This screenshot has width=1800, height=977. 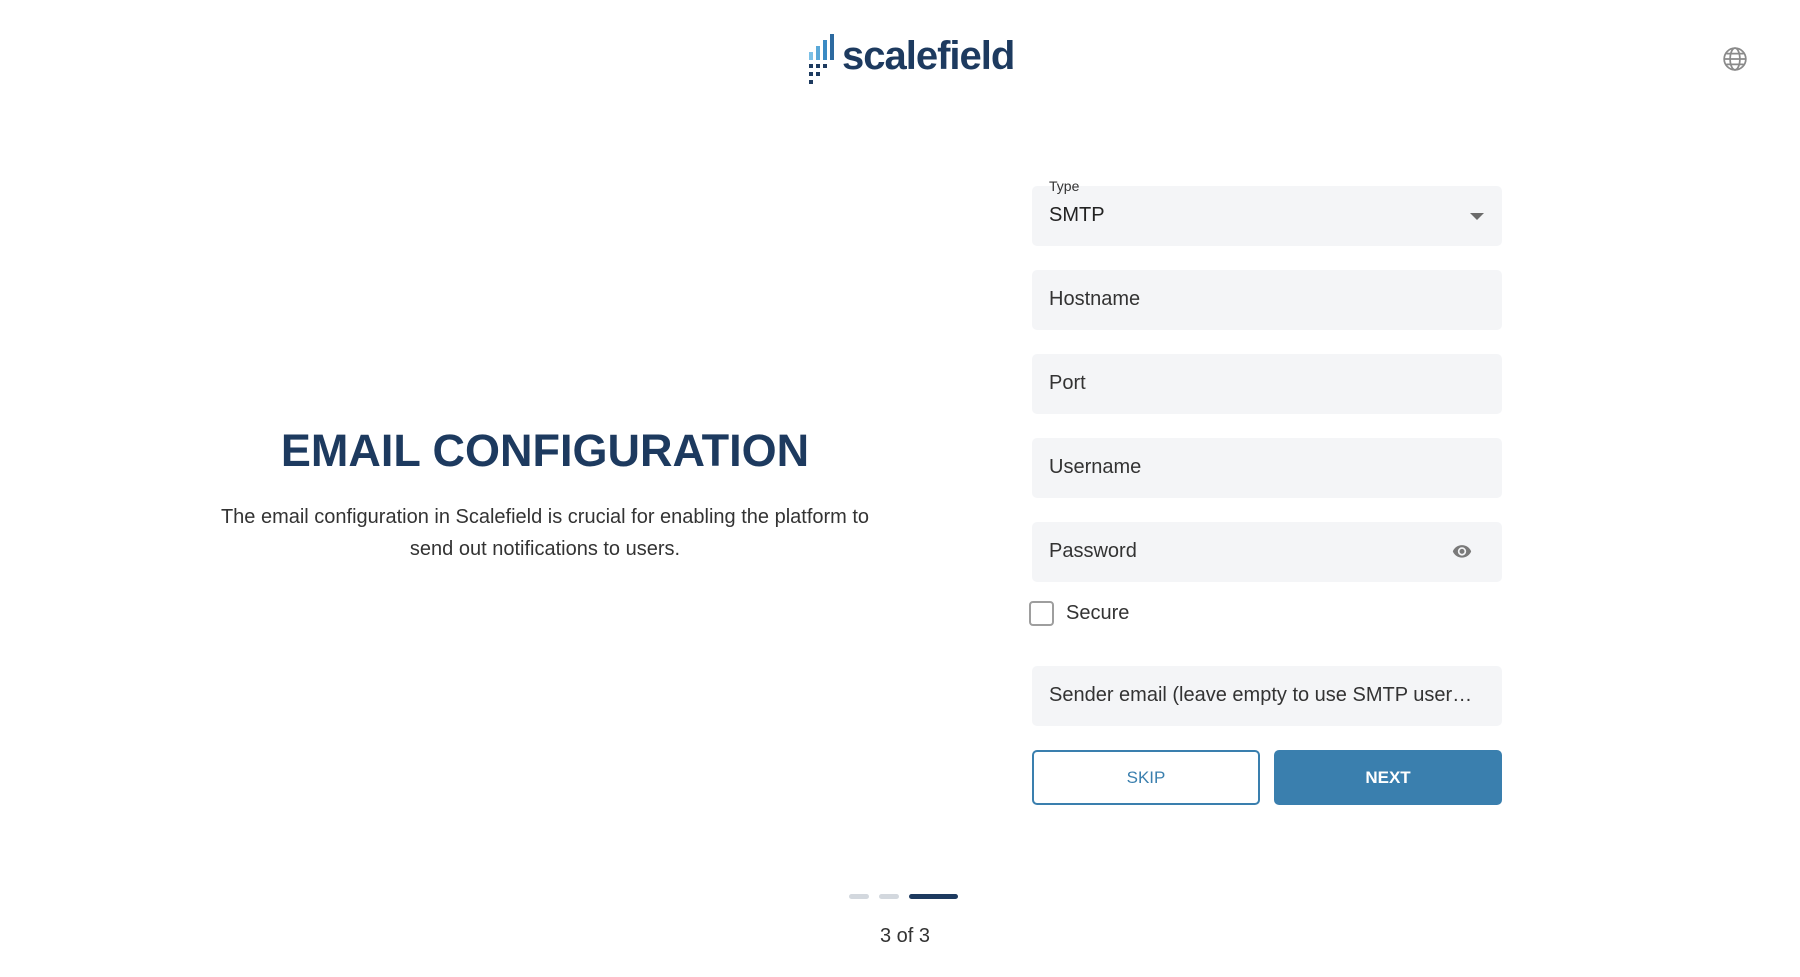 What do you see at coordinates (1041, 613) in the screenshot?
I see `secure-checkbox` at bounding box center [1041, 613].